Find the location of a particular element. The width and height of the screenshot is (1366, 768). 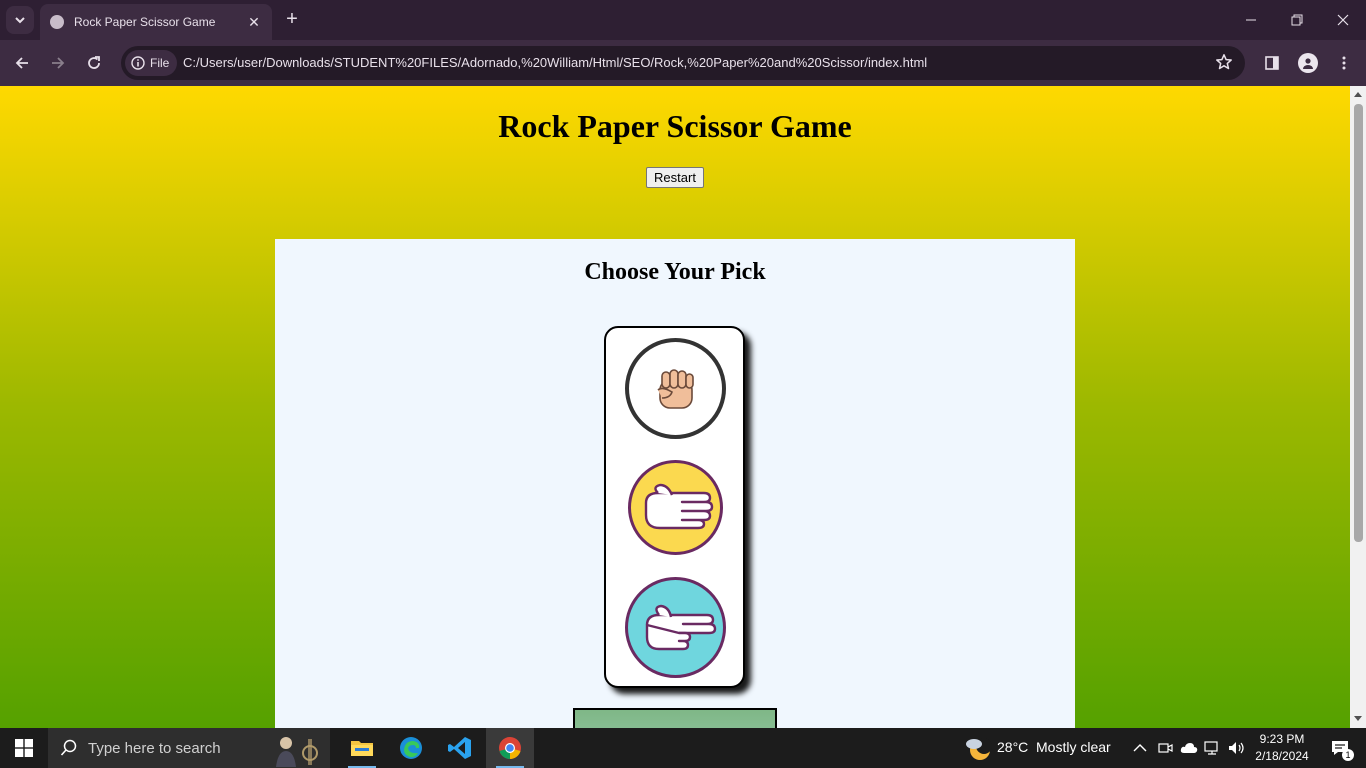

tab-search-button is located at coordinates (20, 20).